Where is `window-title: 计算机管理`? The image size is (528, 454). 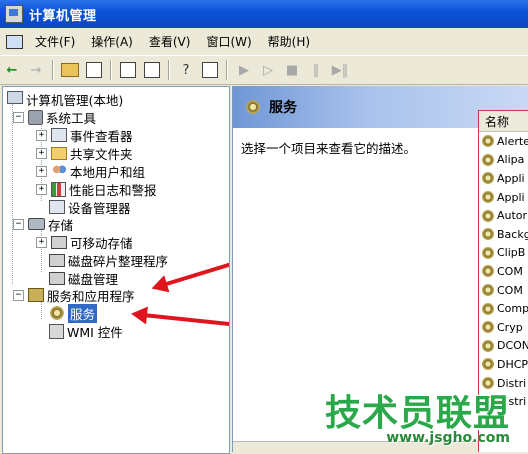 window-title: 计算机管理 is located at coordinates (63, 16).